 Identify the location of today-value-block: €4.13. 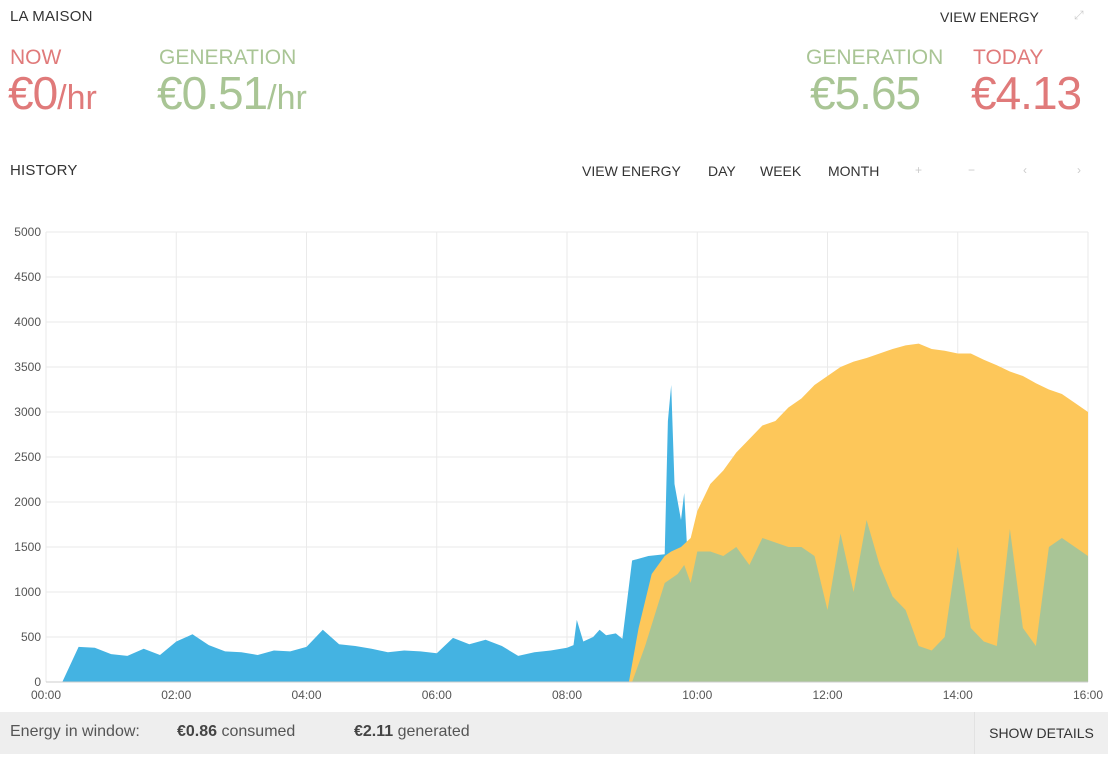
(1026, 93).